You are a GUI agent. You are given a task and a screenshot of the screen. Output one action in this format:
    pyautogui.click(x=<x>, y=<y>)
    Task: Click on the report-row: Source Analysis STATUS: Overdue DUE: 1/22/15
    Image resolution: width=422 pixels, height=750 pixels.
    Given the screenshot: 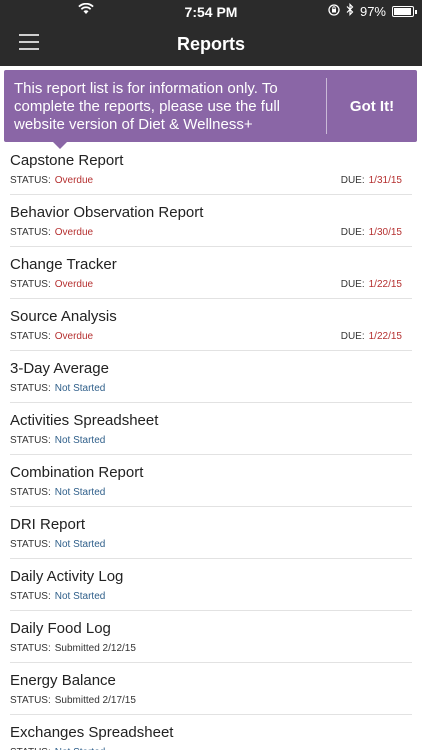 What is the action you would take?
    pyautogui.click(x=211, y=325)
    